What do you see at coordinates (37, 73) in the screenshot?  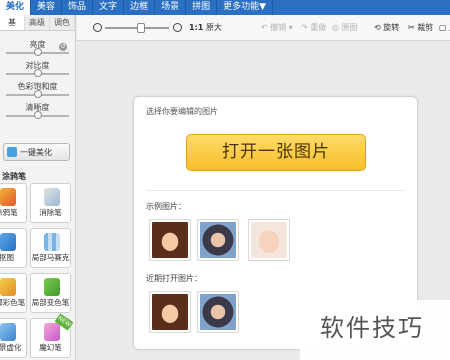 I see `contrast-knob` at bounding box center [37, 73].